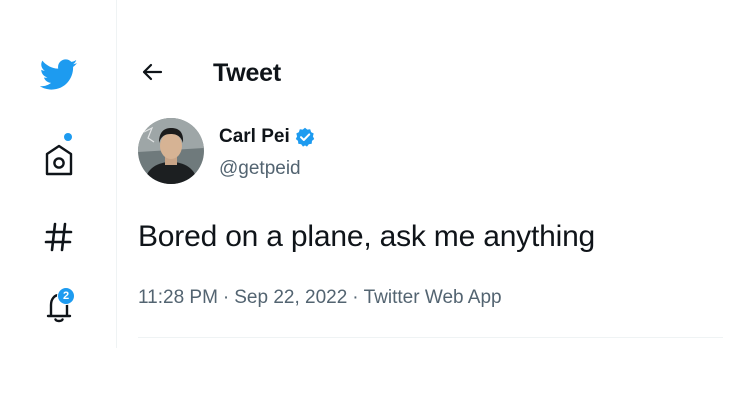 Image resolution: width=730 pixels, height=410 pixels. I want to click on notification-count-badge: 2, so click(66, 296).